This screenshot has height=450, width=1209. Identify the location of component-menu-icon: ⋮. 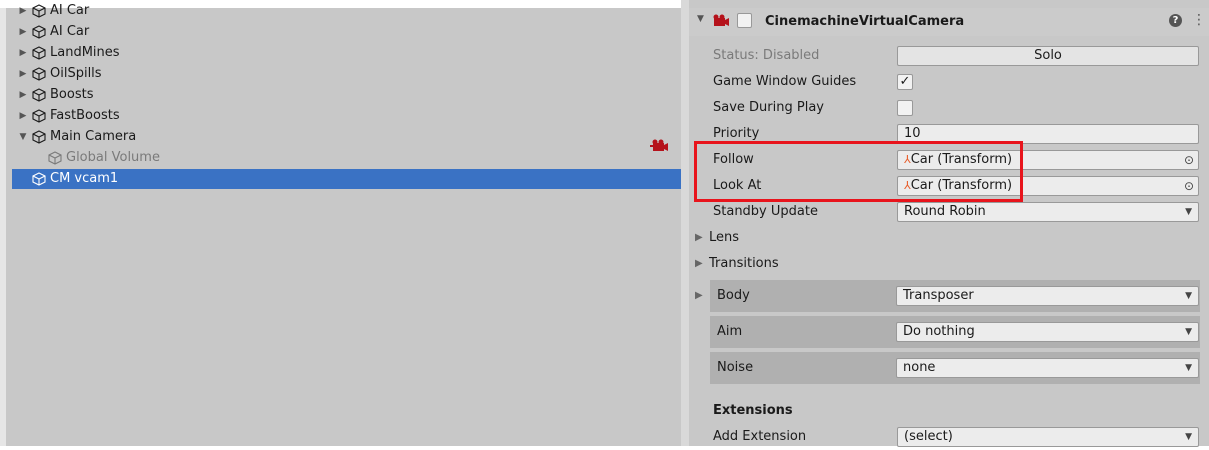
(1199, 20).